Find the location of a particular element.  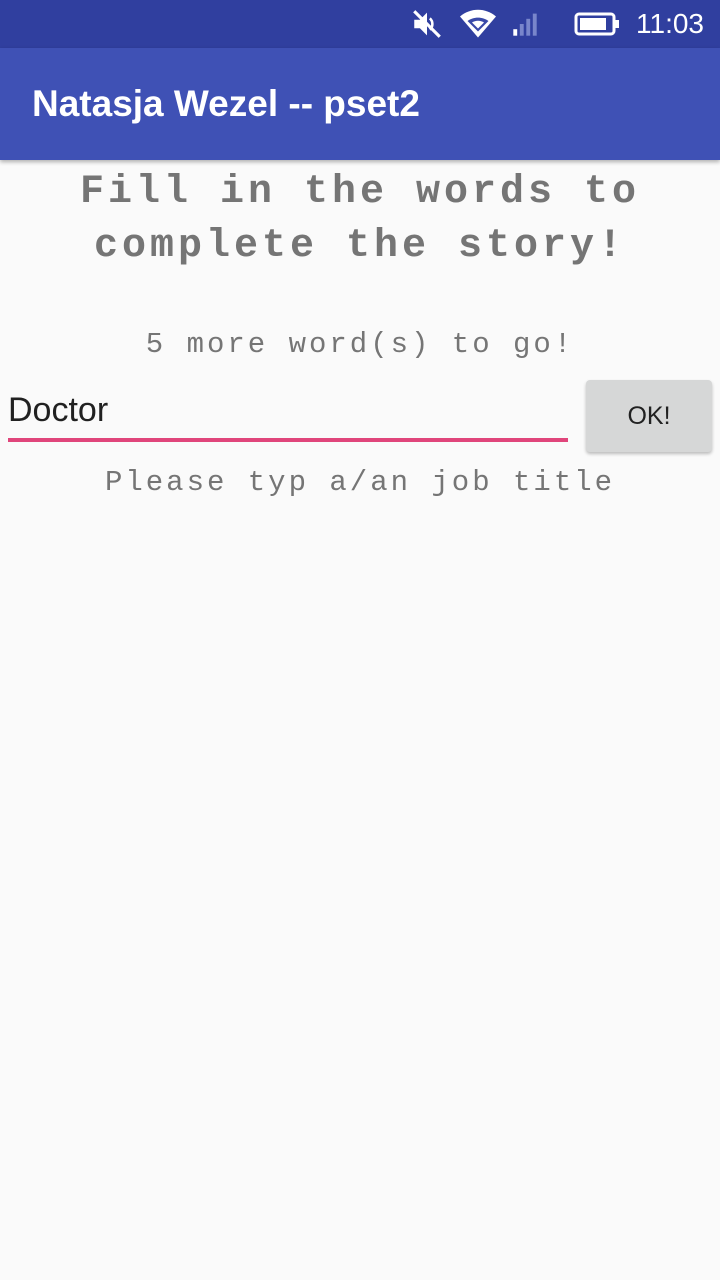

instruction-heading-line-2: complete the story! is located at coordinates (360, 246).